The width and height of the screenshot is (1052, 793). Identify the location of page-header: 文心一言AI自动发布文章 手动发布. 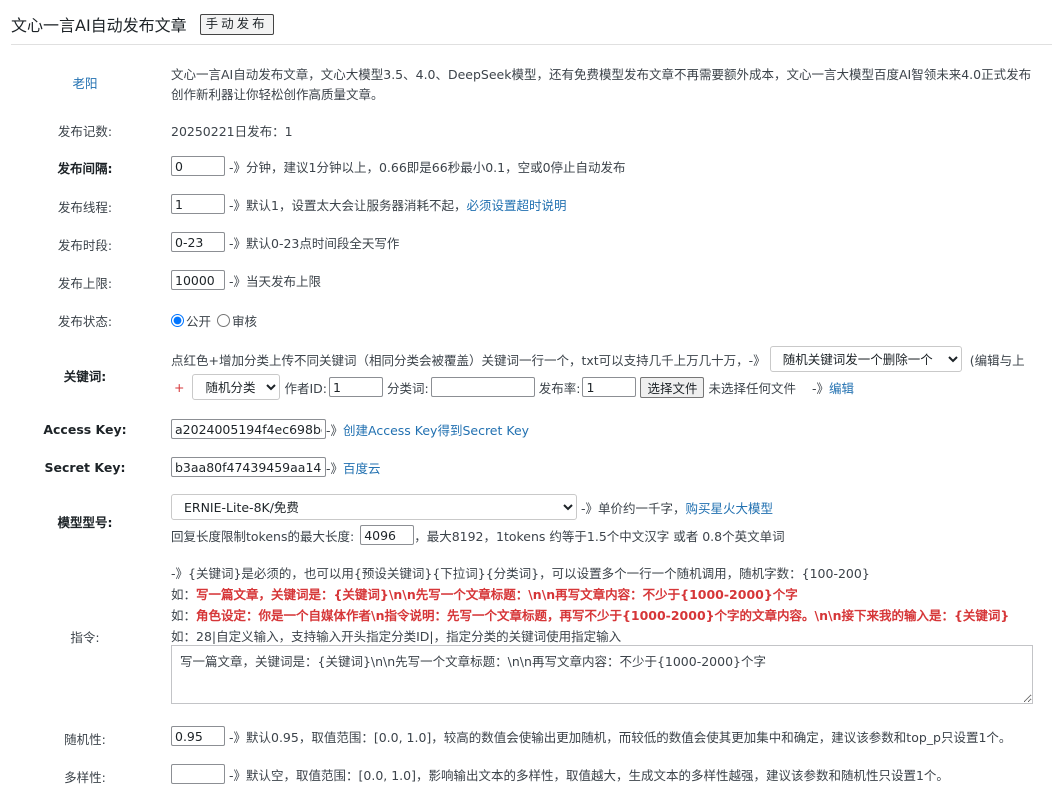
(142, 24).